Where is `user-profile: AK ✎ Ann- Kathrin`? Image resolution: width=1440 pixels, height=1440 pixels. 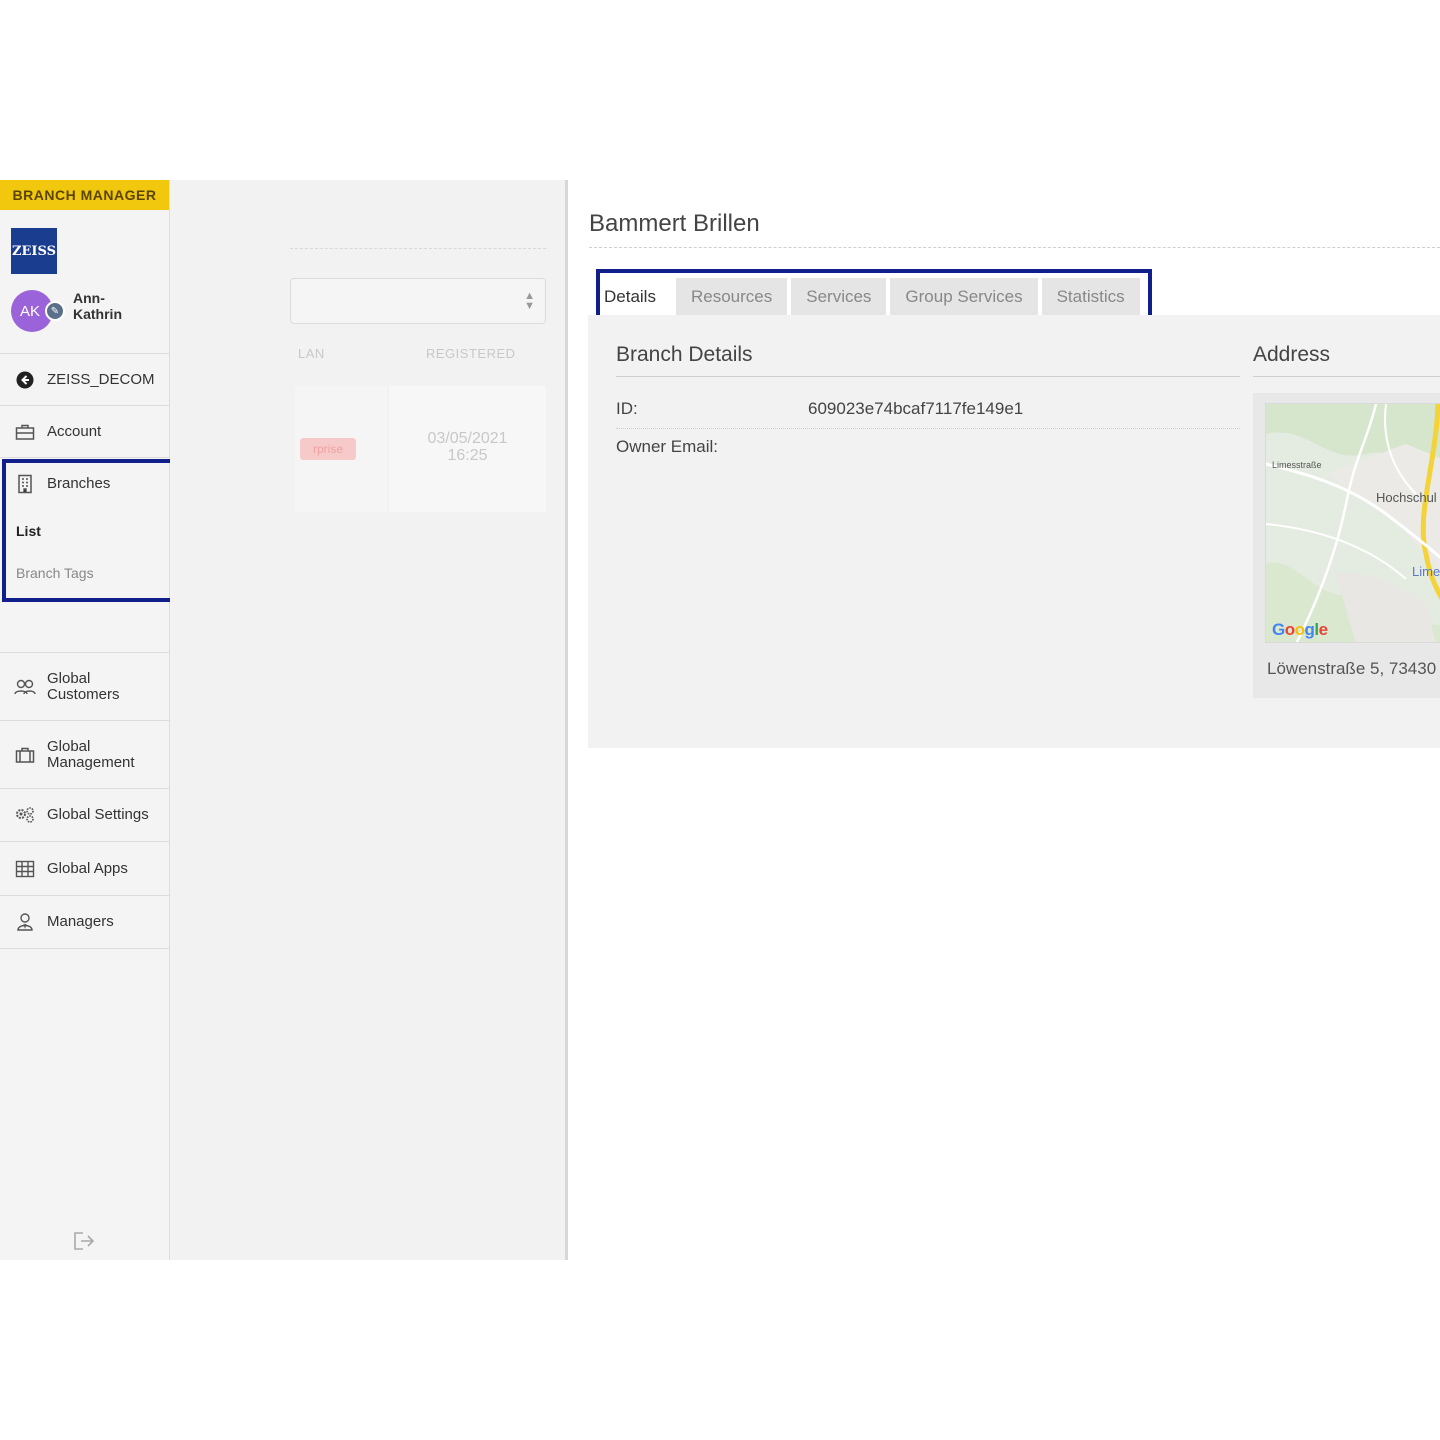
user-profile: AK ✎ Ann- Kathrin is located at coordinates (86, 312).